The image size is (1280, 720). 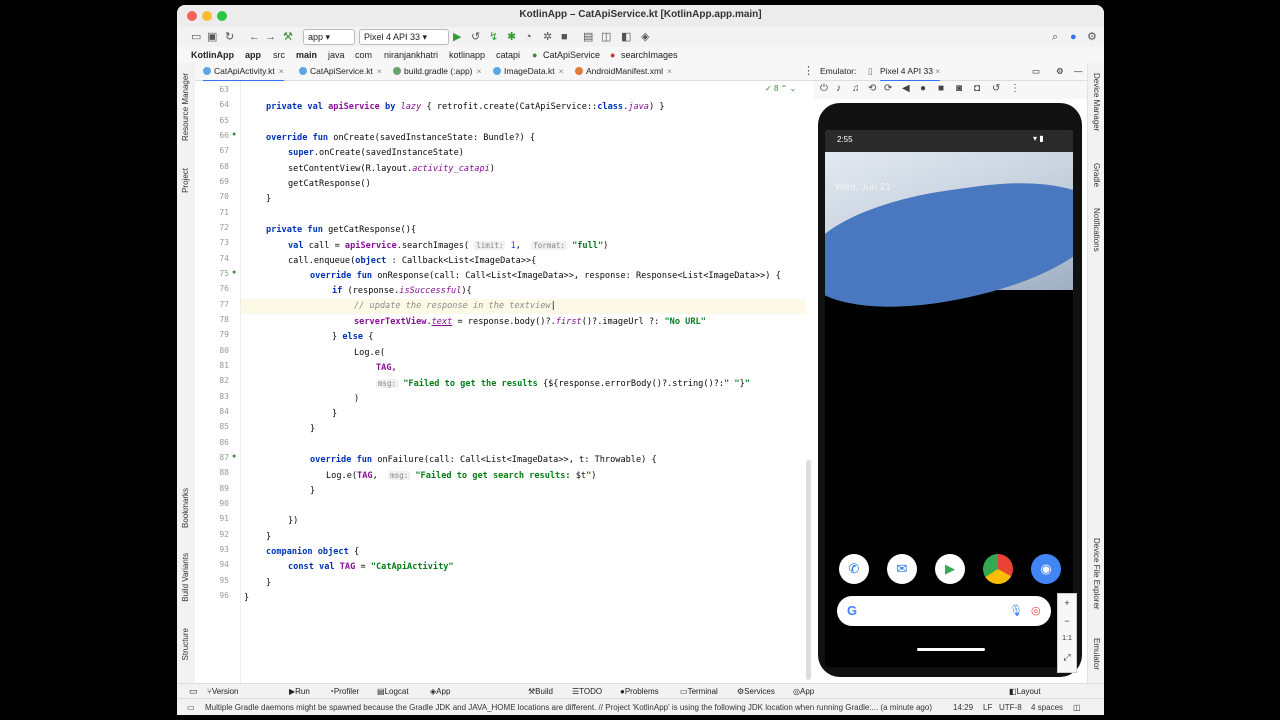 I want to click on emulator-device-tab: Pixel 4 API 33 ×, so click(x=910, y=72).